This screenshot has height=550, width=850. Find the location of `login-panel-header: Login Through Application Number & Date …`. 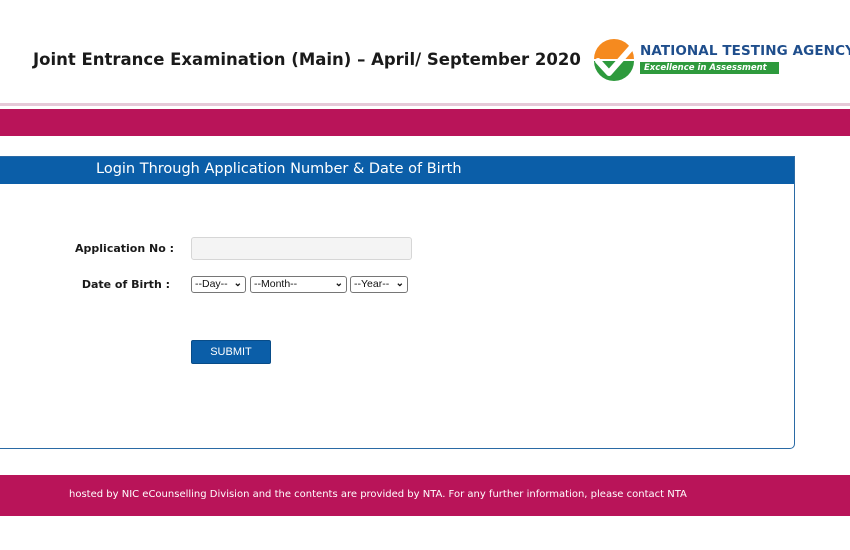

login-panel-header: Login Through Application Number & Date … is located at coordinates (397, 170).